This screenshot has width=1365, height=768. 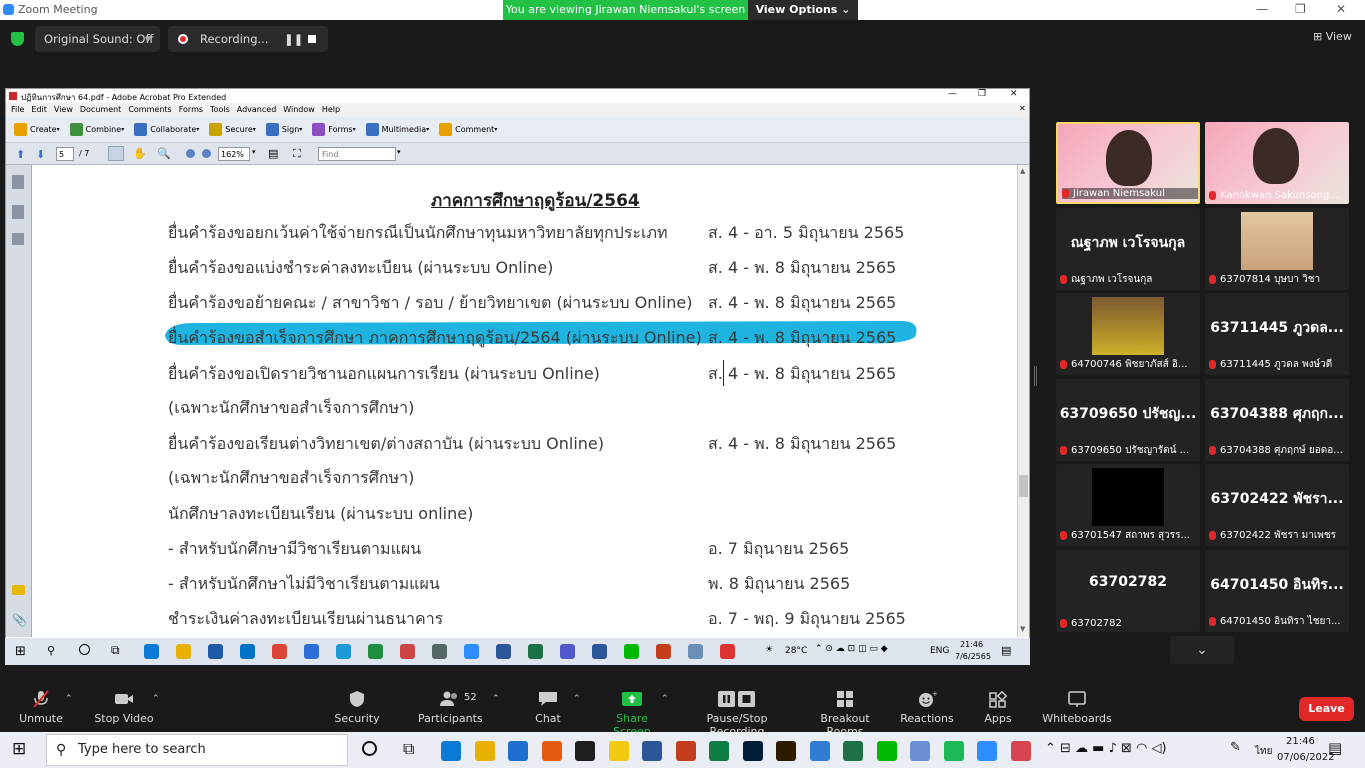 What do you see at coordinates (548, 707) in the screenshot?
I see `chat-button: Chat` at bounding box center [548, 707].